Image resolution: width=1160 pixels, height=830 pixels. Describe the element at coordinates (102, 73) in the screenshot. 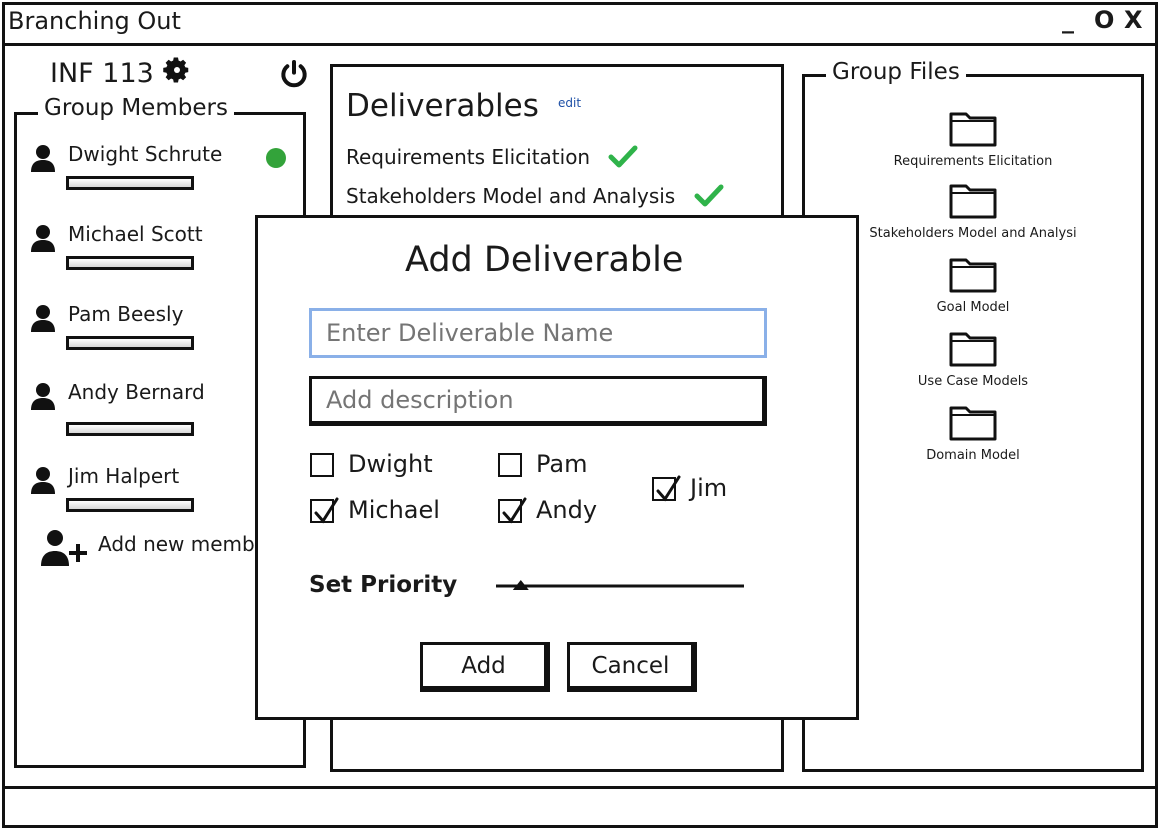

I see `course-title: INF 113` at that location.